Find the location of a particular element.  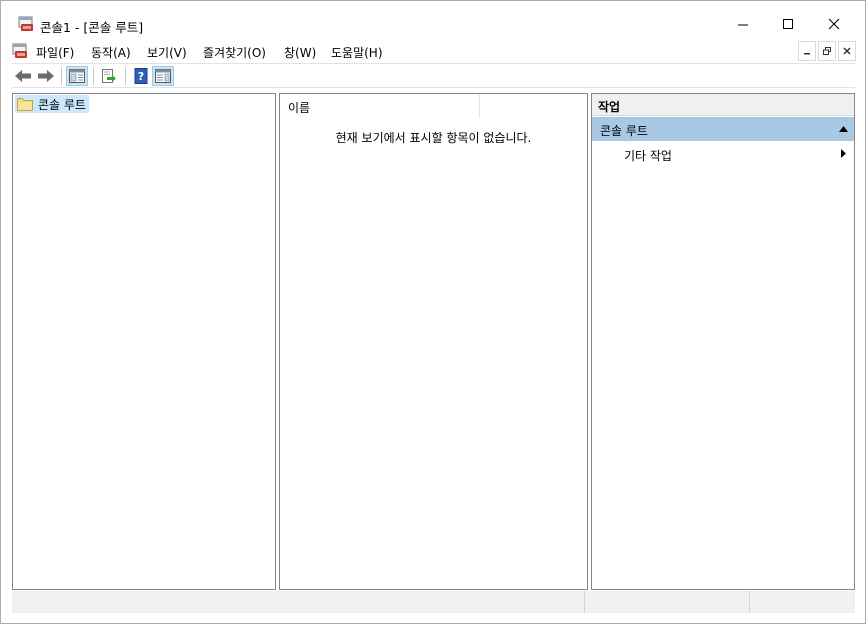

actions-pane-header: 작업 is located at coordinates (723, 105).